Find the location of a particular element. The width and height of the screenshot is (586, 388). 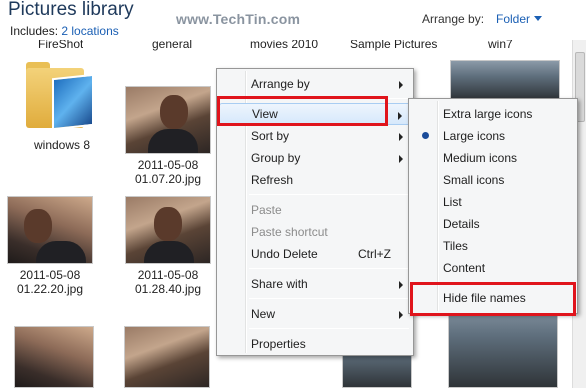

shortcut-label: Ctrl+Z is located at coordinates (374, 254).